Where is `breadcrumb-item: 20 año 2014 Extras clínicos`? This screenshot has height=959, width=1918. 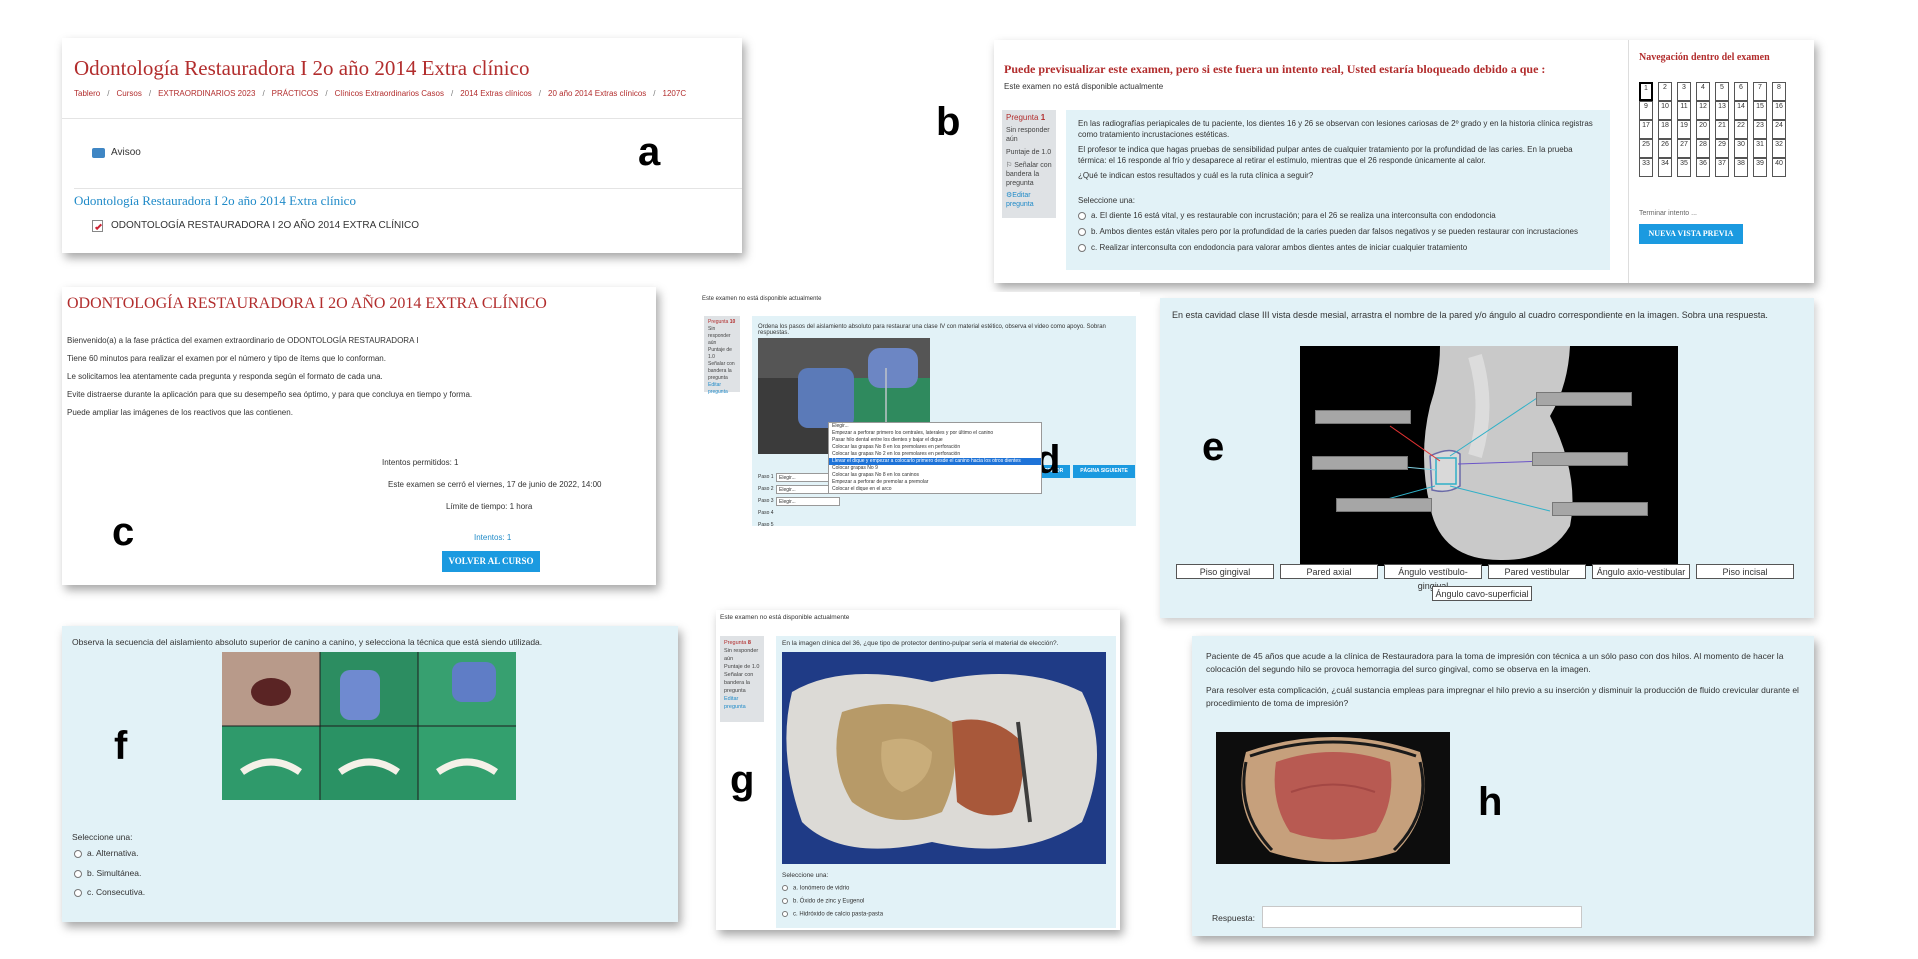
breadcrumb-item: 20 año 2014 Extras clínicos is located at coordinates (597, 93).